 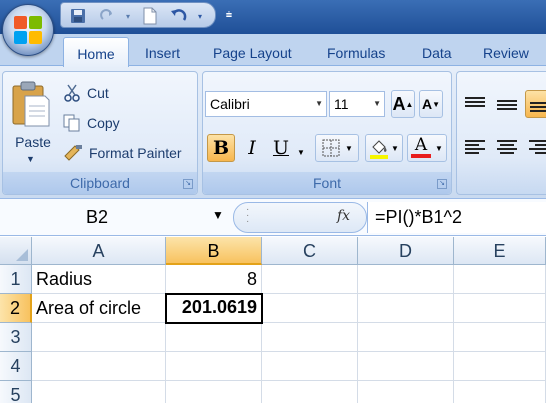 I want to click on font-launcher-icon: ↘, so click(x=442, y=184).